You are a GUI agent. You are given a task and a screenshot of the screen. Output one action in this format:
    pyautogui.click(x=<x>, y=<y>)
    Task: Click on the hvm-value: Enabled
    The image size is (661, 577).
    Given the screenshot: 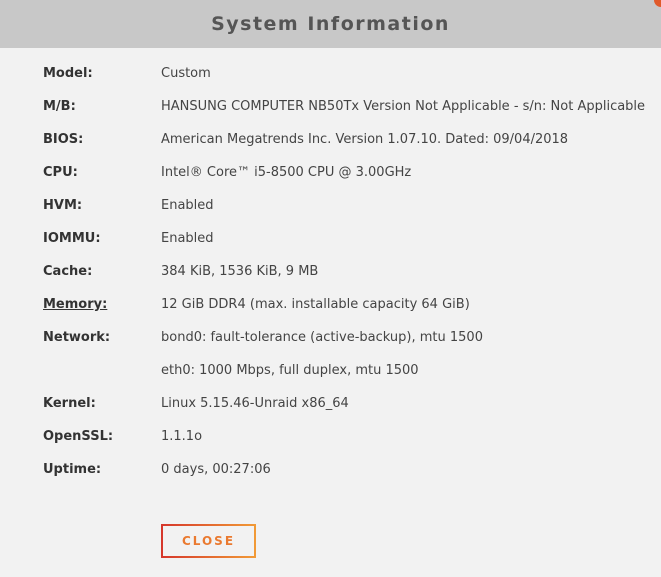 What is the action you would take?
    pyautogui.click(x=187, y=205)
    